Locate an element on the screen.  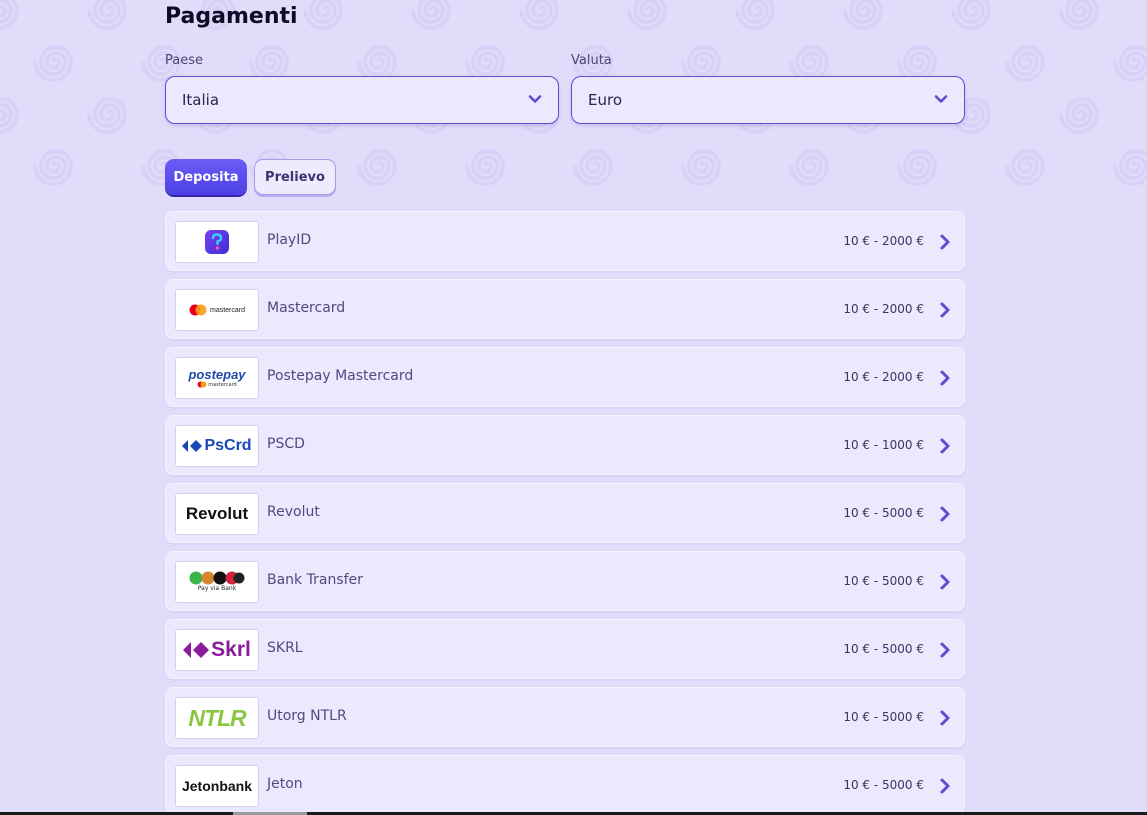
skrl-logo-text: Skrl is located at coordinates (231, 649).